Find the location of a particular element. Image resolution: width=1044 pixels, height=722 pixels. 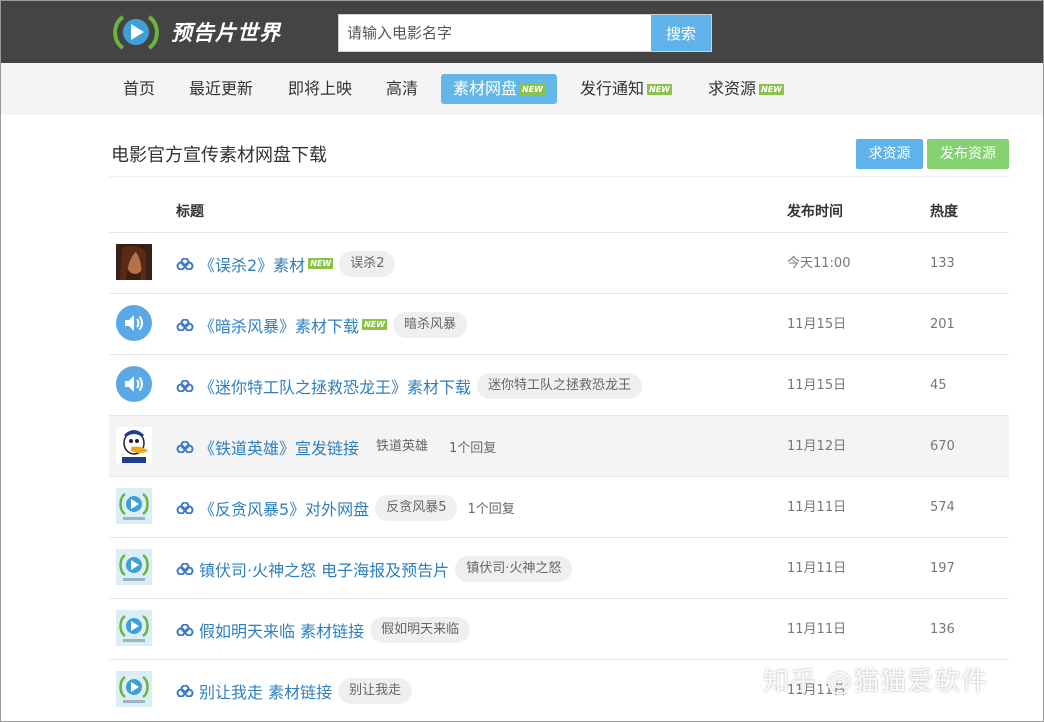

top-header: 预告片世界 搜索 is located at coordinates (522, 32).